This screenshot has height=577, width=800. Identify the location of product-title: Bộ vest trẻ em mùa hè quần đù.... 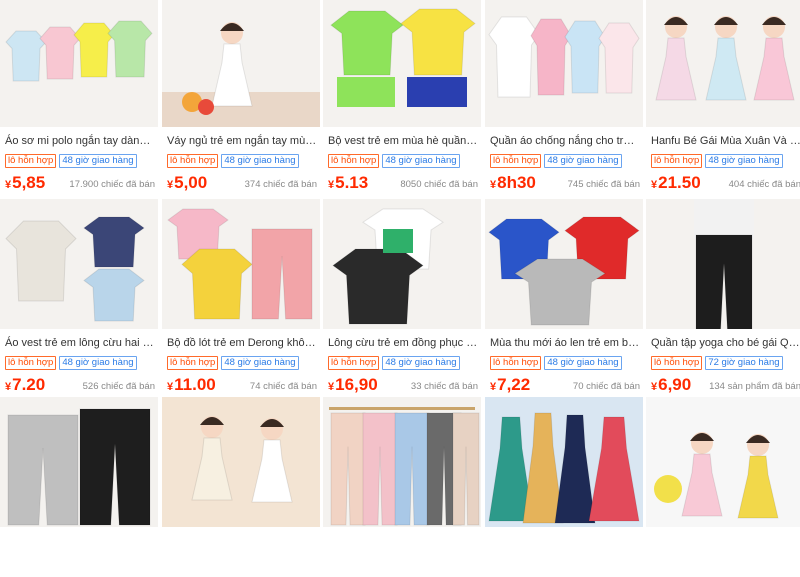
(403, 141).